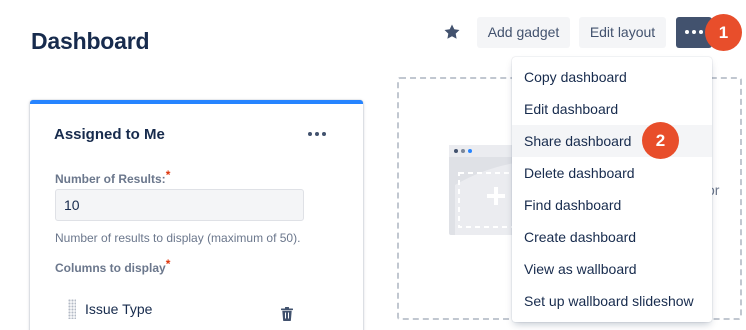 The width and height of the screenshot is (746, 330). I want to click on menu-item-view-as-wallboard: View as wallboard, so click(612, 269).